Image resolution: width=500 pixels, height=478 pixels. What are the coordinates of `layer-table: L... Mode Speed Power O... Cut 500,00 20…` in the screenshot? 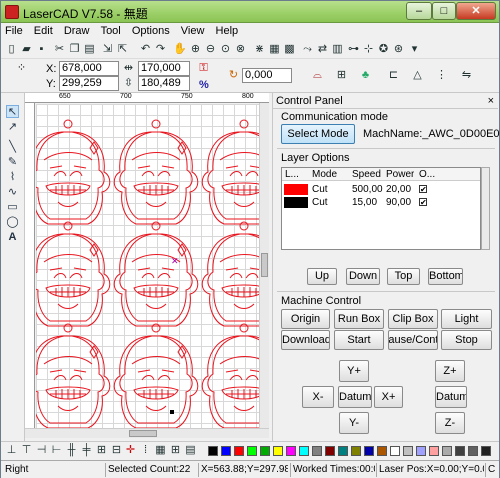 It's located at (381, 208).